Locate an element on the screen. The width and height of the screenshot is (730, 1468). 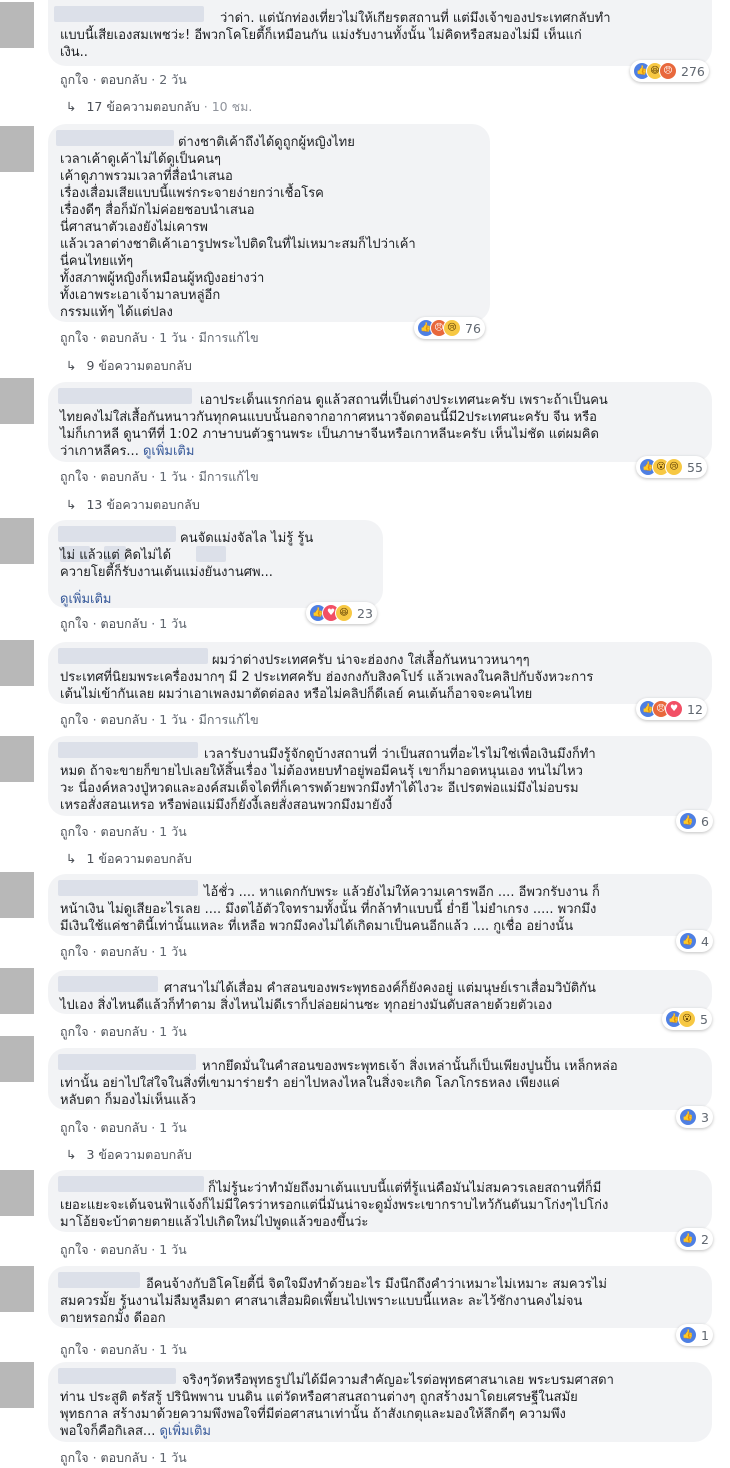
reaction-count: 2 is located at coordinates (705, 1239).